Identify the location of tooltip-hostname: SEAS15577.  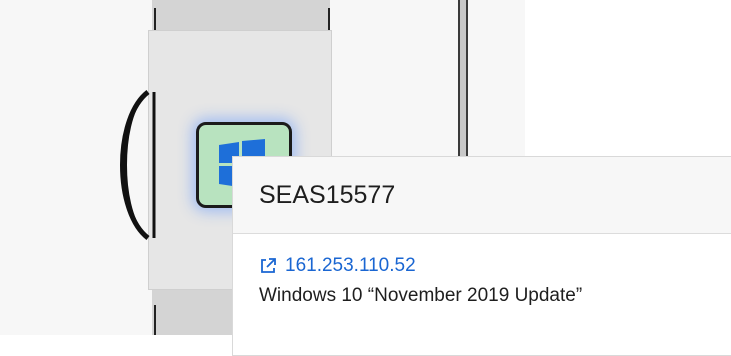
(327, 194).